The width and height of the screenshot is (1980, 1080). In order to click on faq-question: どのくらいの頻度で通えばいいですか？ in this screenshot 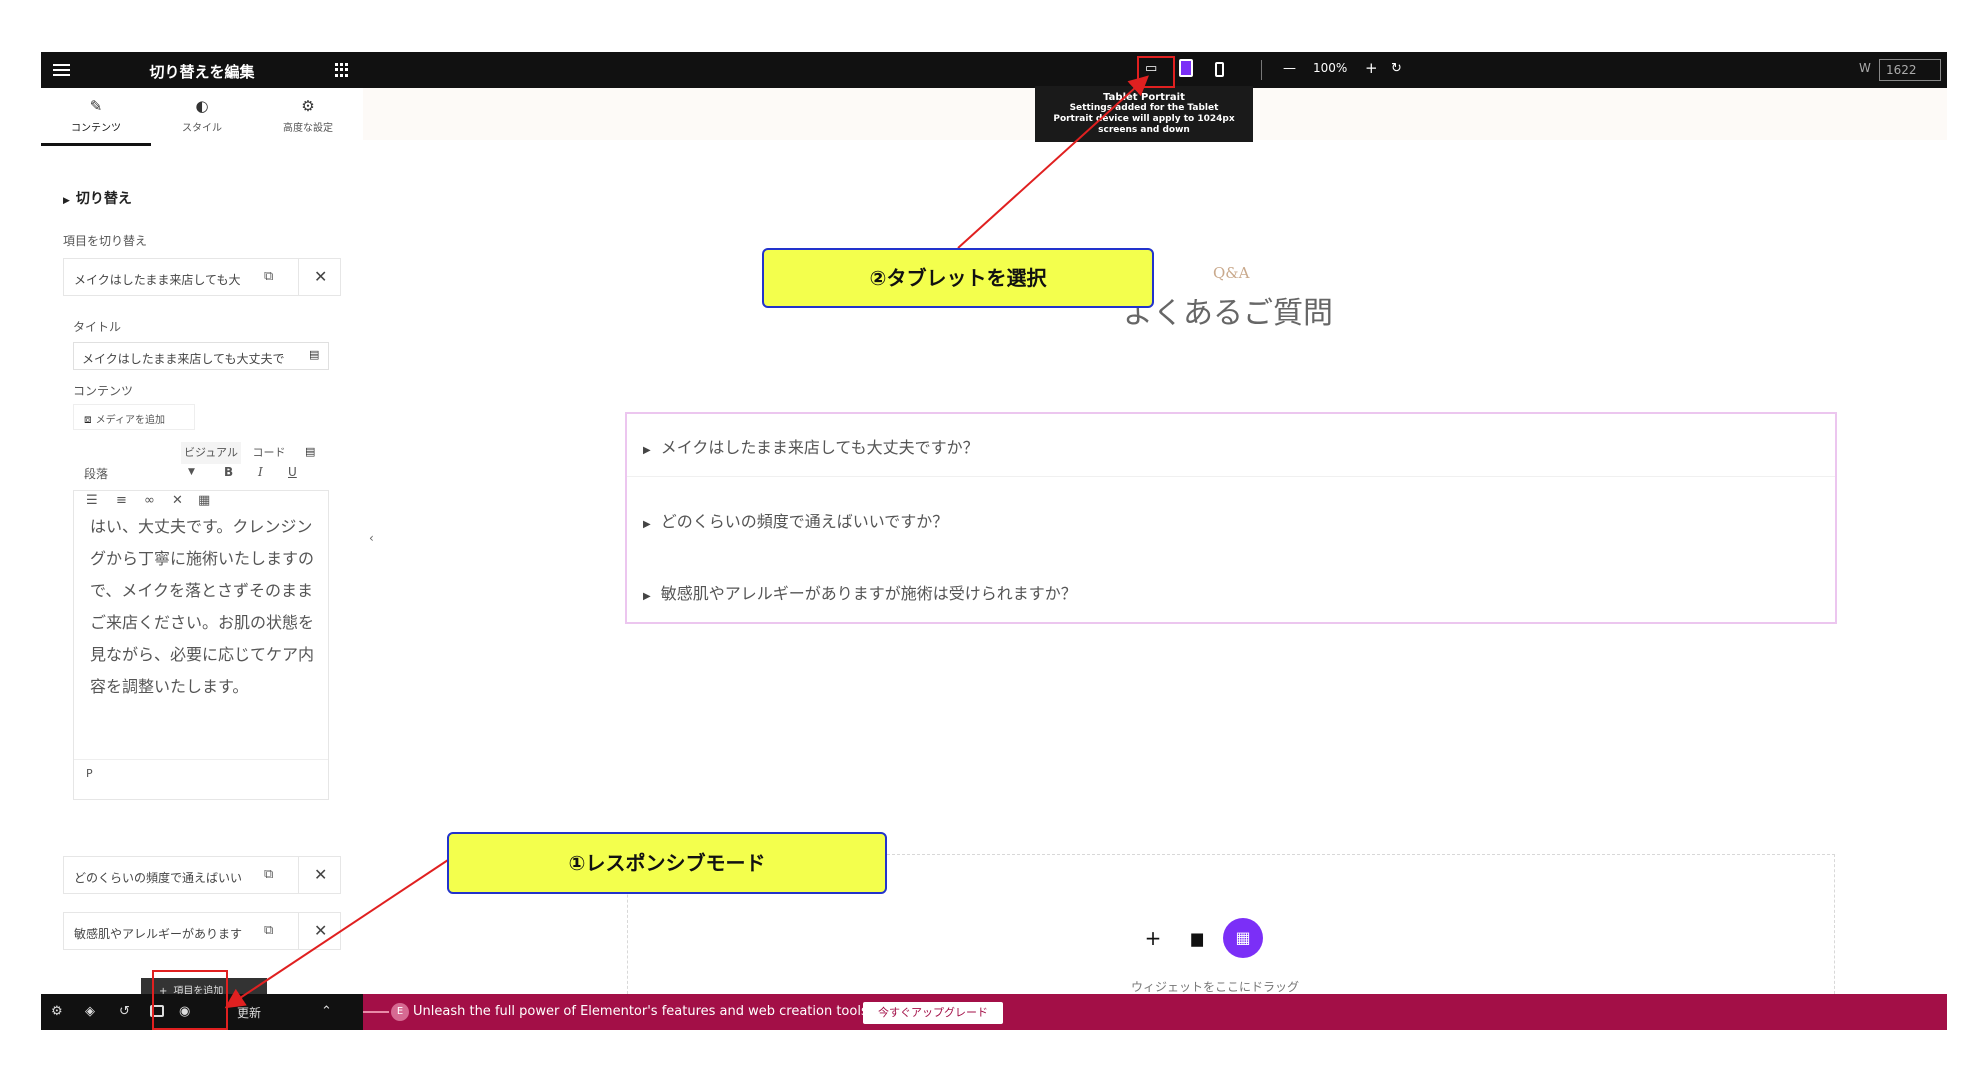, I will do `click(804, 521)`.